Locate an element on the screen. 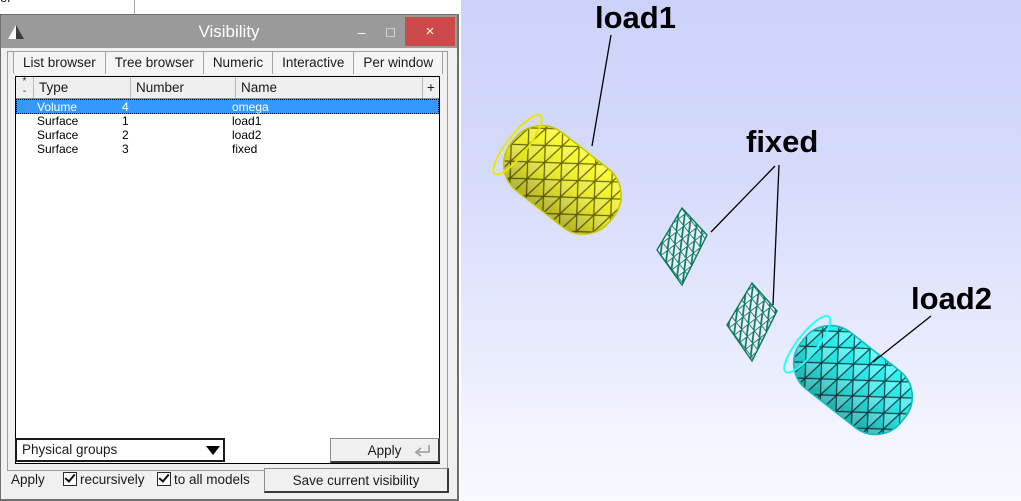 This screenshot has height=501, width=1021. footer-apply-label: Apply is located at coordinates (28, 479).